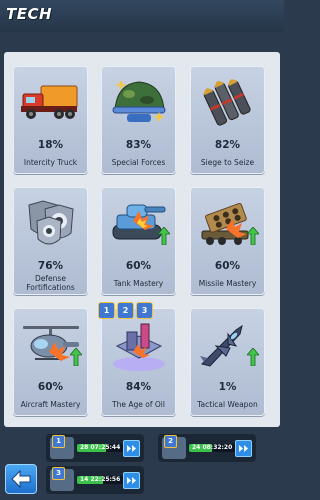 This screenshot has width=320, height=500. I want to click on back-arrow-icon, so click(21, 479).